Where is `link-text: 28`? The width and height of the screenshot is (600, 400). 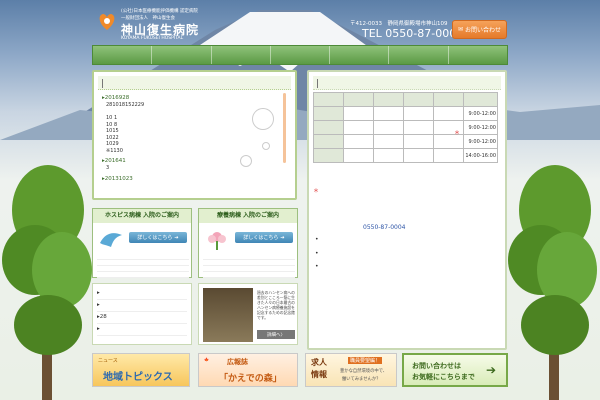
link-text: 28 is located at coordinates (103, 317).